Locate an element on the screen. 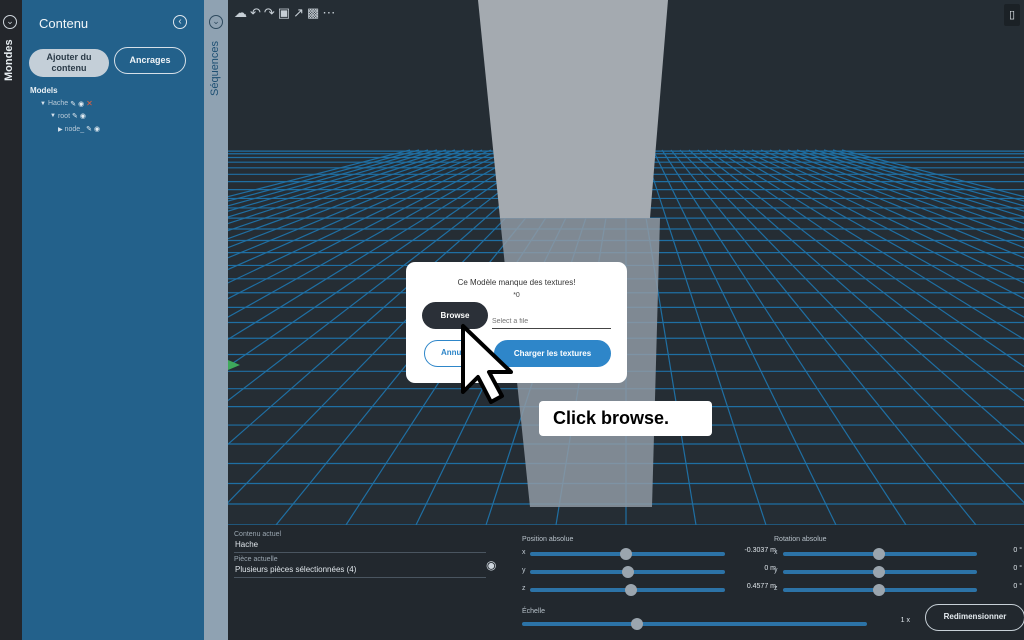 Image resolution: width=1024 pixels, height=640 pixels. share-icon: ↗ is located at coordinates (298, 13).